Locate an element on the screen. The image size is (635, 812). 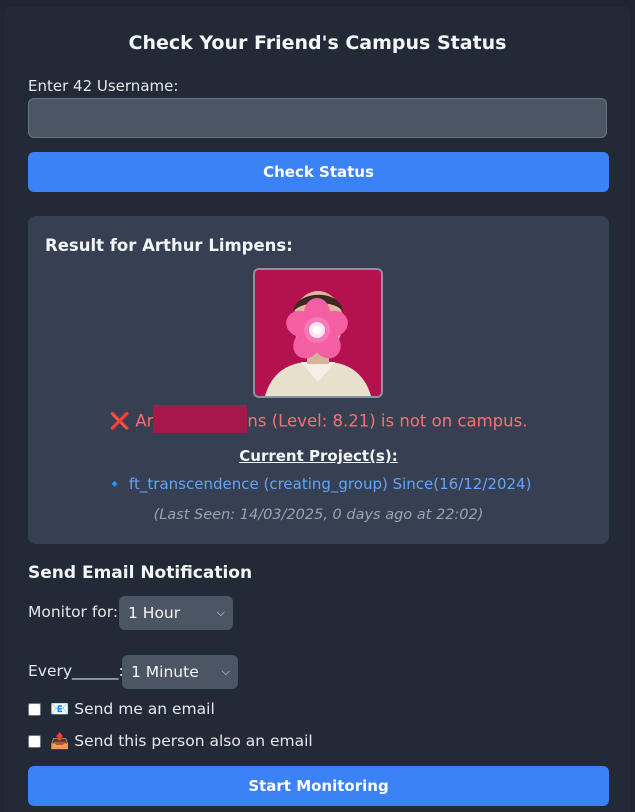
status-name-prefix: Ar is located at coordinates (144, 421).